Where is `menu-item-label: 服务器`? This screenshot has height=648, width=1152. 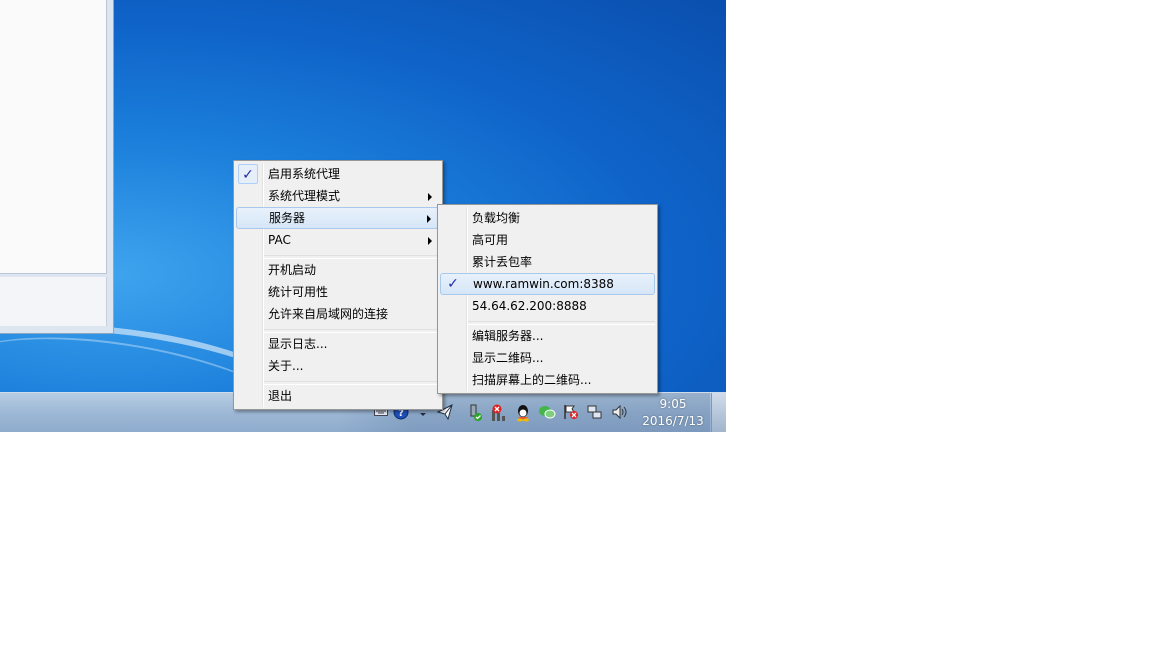
menu-item-label: 服务器 is located at coordinates (287, 218).